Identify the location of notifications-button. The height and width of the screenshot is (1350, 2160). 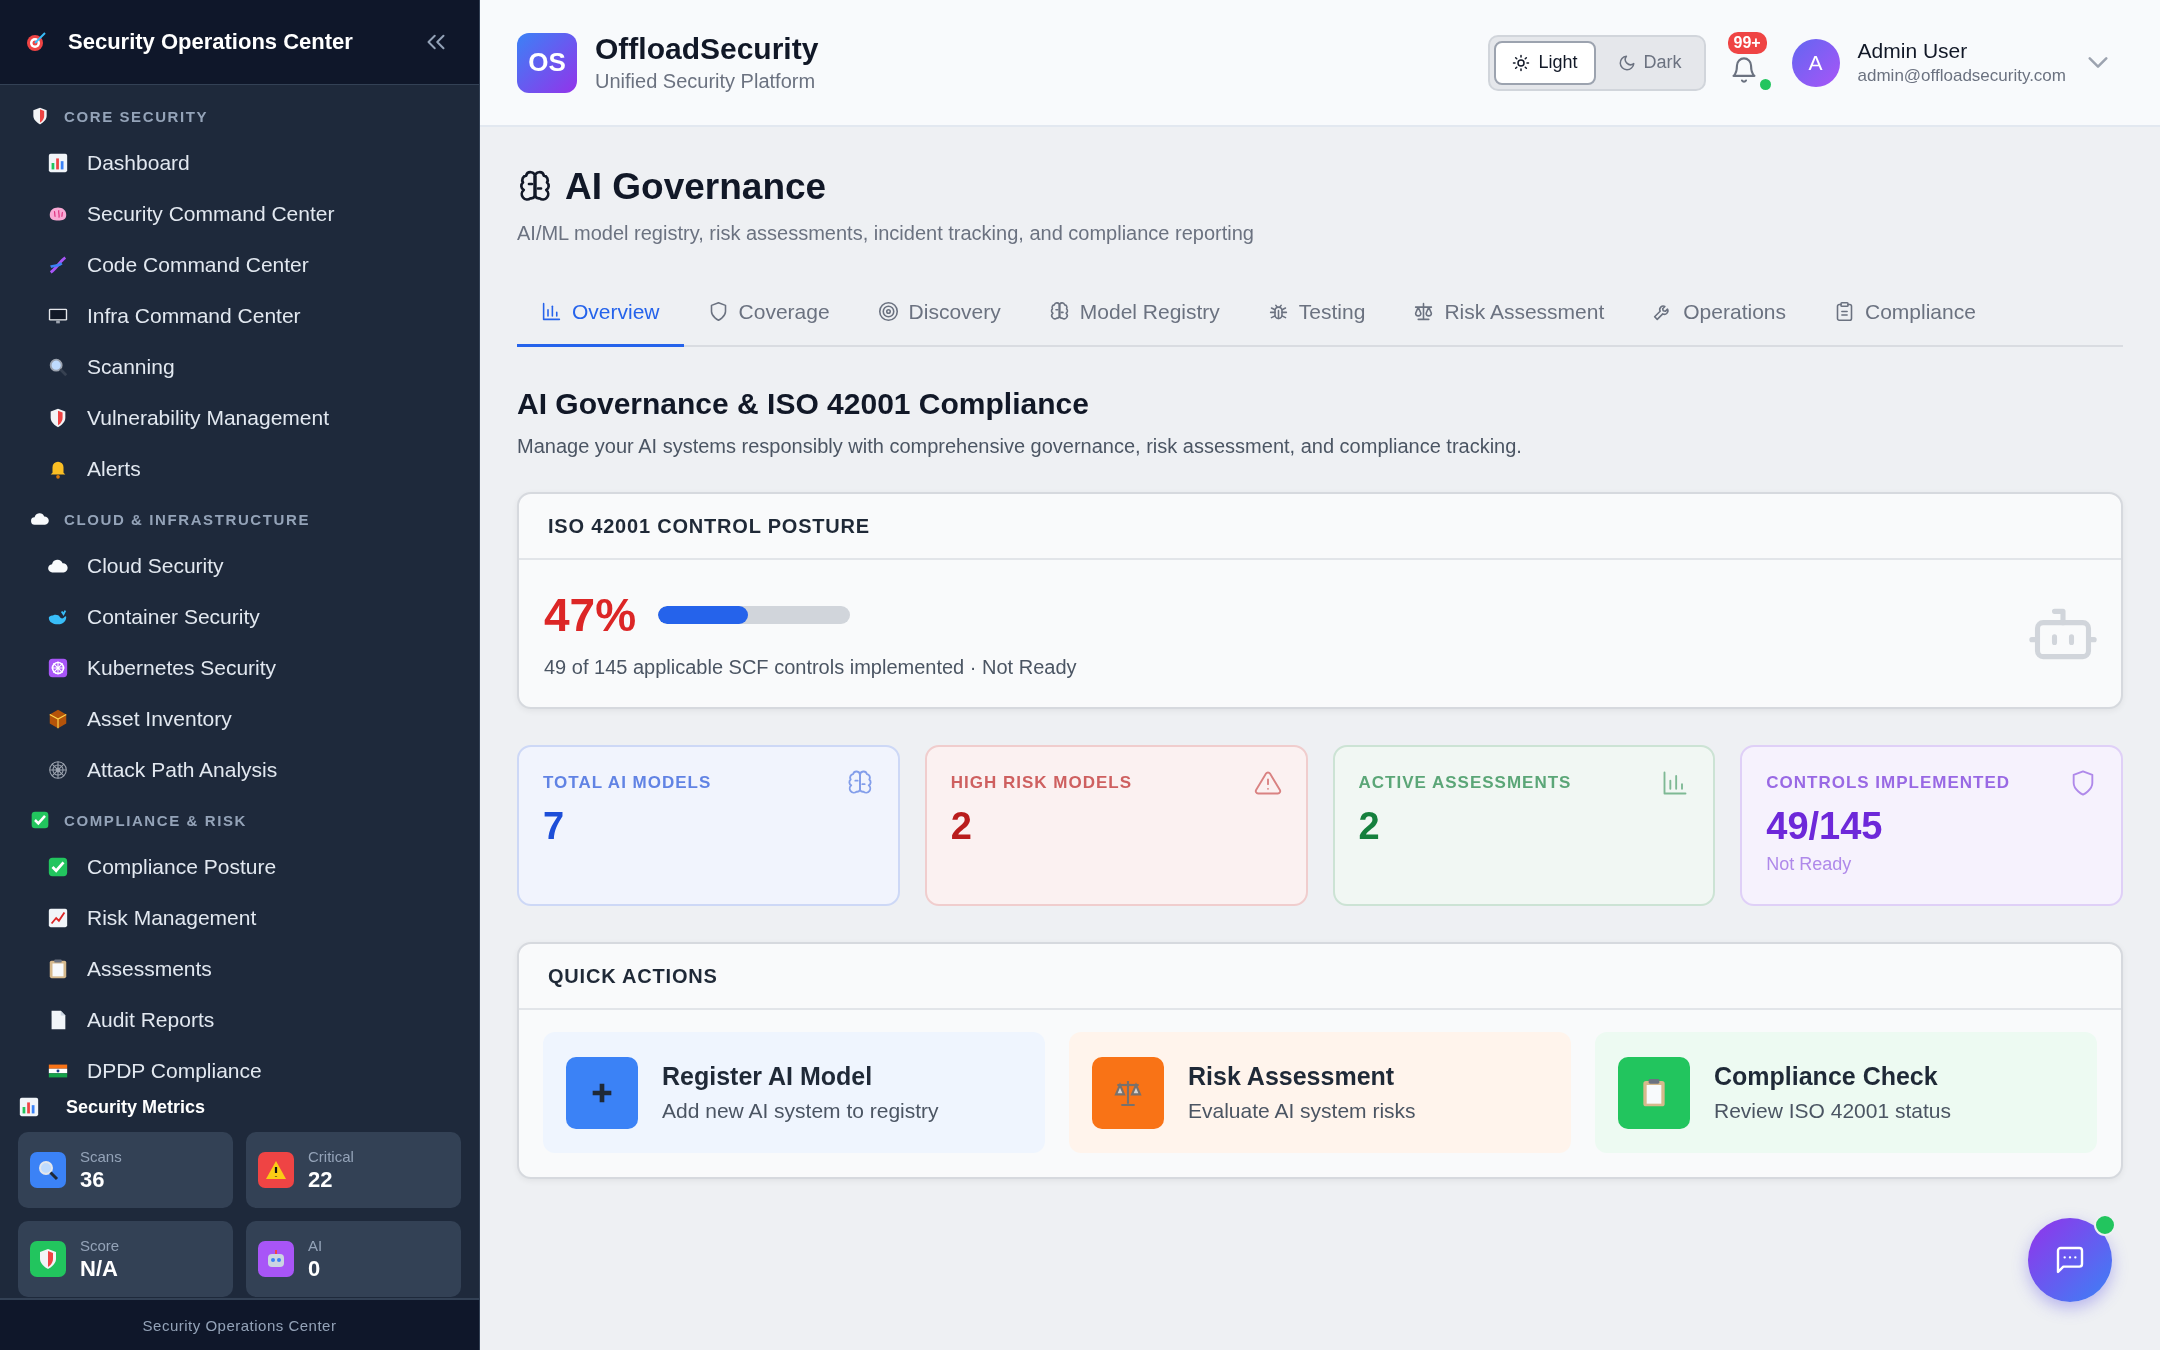
(1743, 69).